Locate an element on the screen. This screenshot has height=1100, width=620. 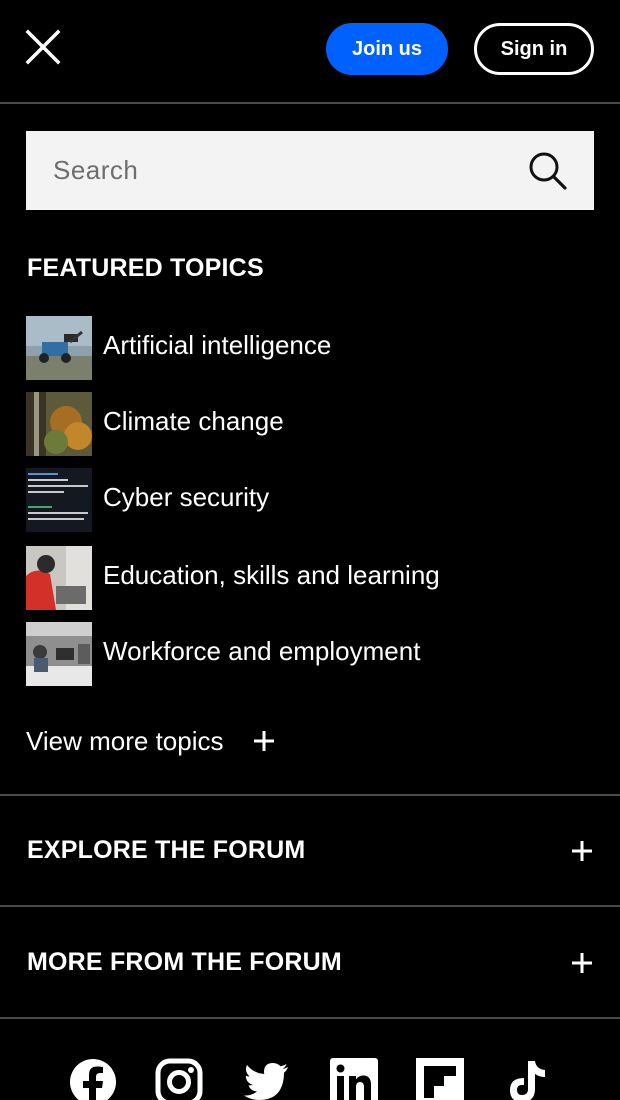
topic-climate-change: Climate change is located at coordinates (306, 424).